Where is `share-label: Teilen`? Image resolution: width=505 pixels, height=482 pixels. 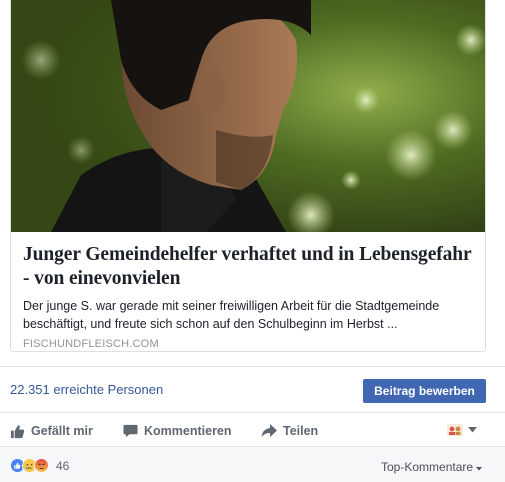 share-label: Teilen is located at coordinates (301, 431).